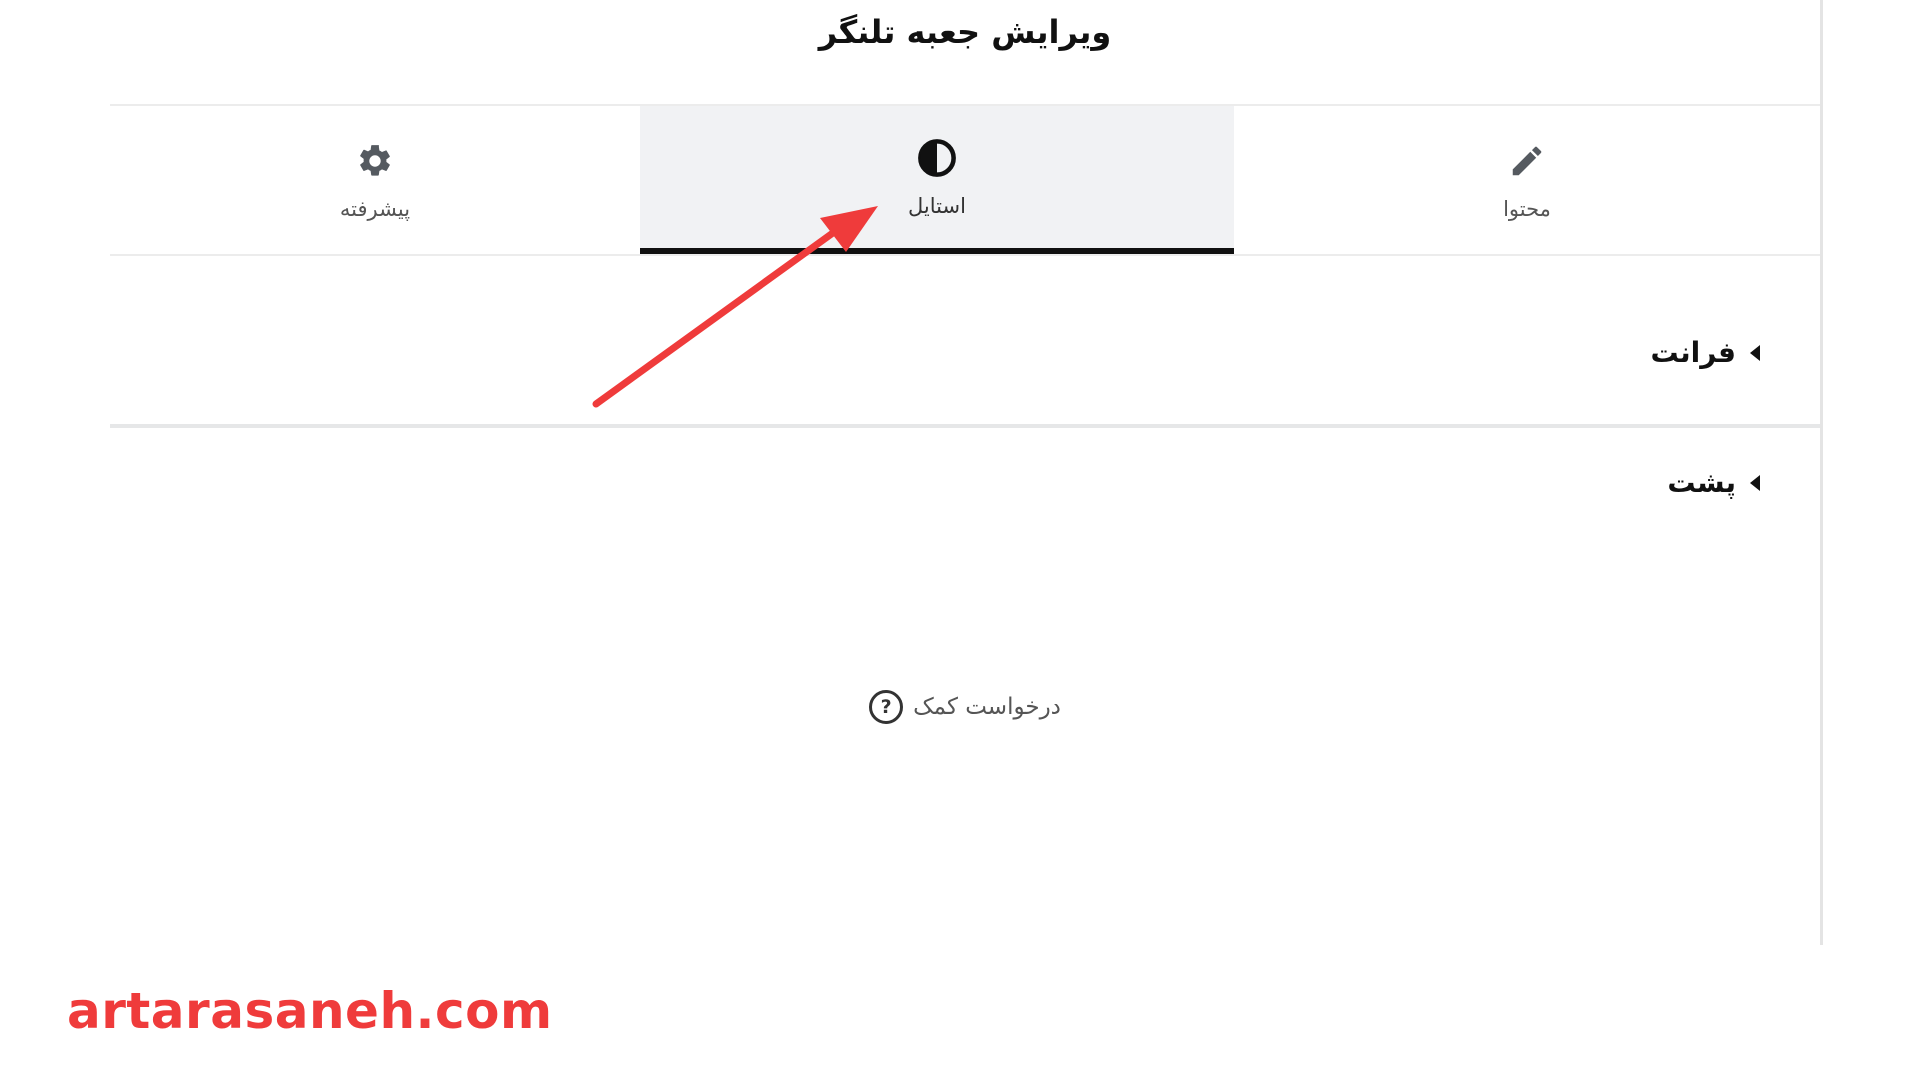 The width and height of the screenshot is (1920, 1080). What do you see at coordinates (965, 342) in the screenshot?
I see `section-front: فرانت` at bounding box center [965, 342].